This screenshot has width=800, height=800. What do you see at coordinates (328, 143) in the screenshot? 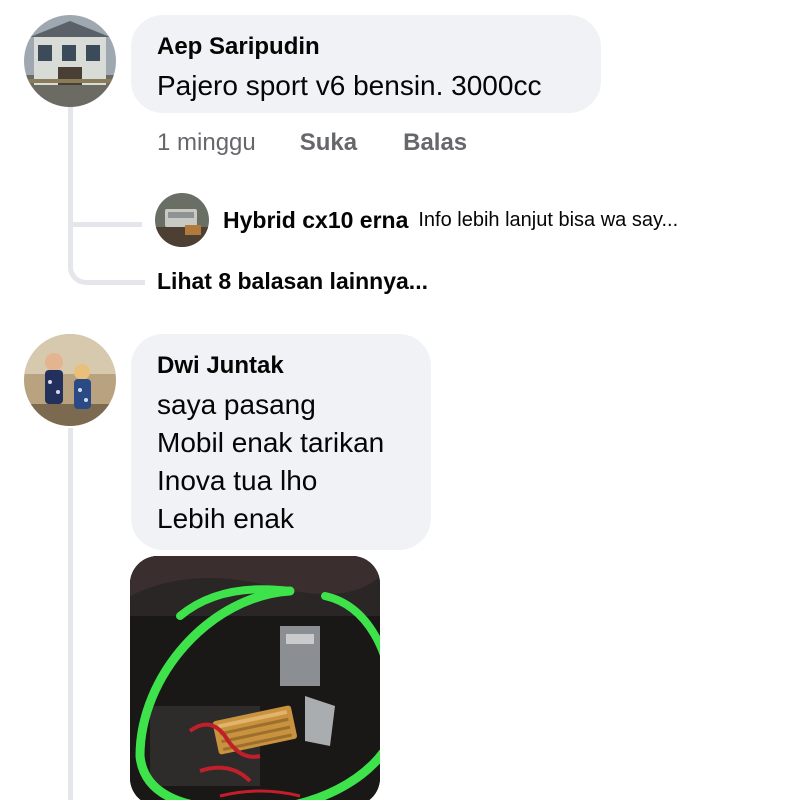
I see `like-button: Suka` at bounding box center [328, 143].